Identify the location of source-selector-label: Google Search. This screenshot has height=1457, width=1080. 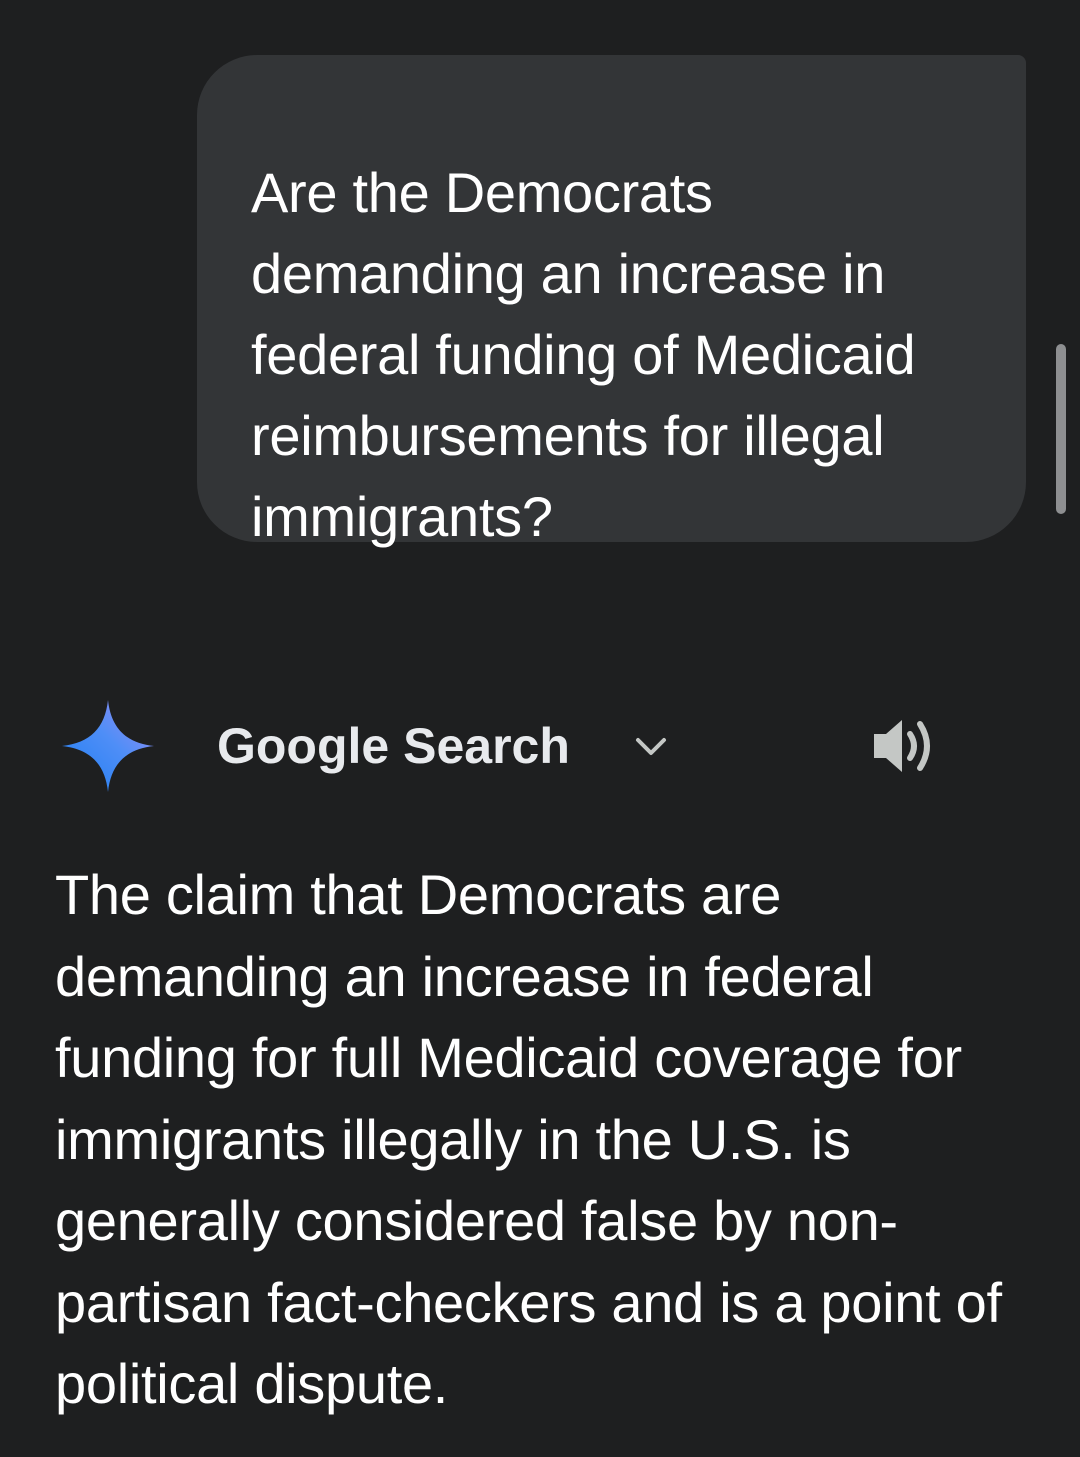
(393, 746).